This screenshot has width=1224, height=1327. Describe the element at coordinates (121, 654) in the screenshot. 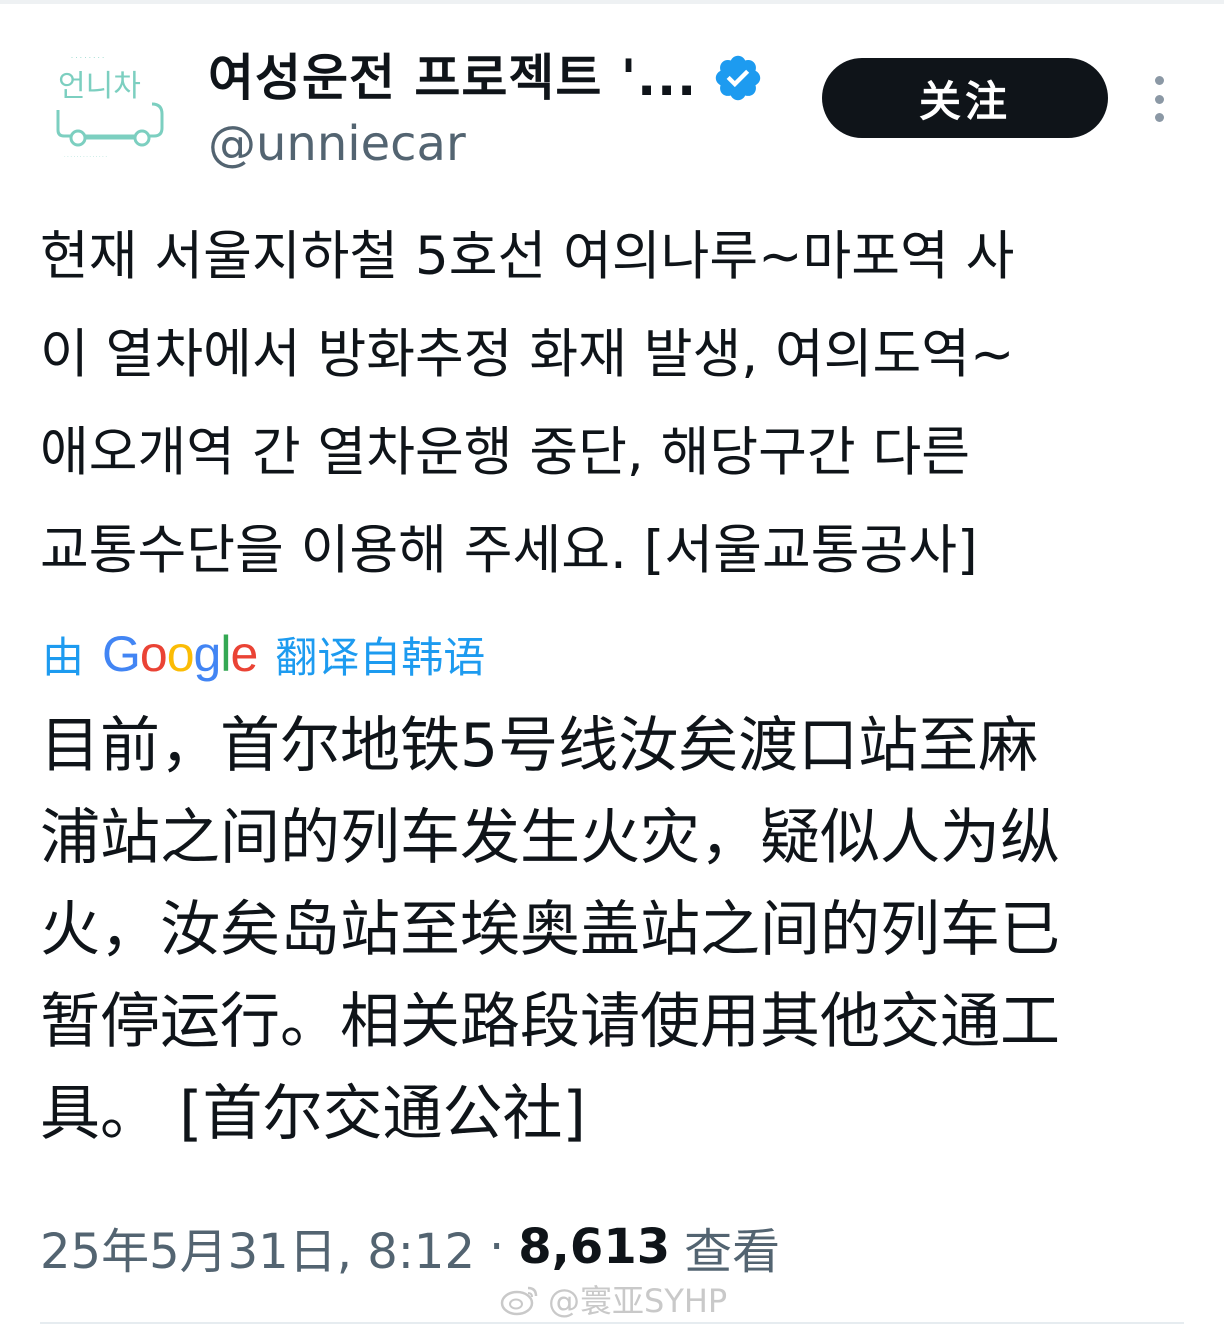

I see `google-letter: G` at that location.